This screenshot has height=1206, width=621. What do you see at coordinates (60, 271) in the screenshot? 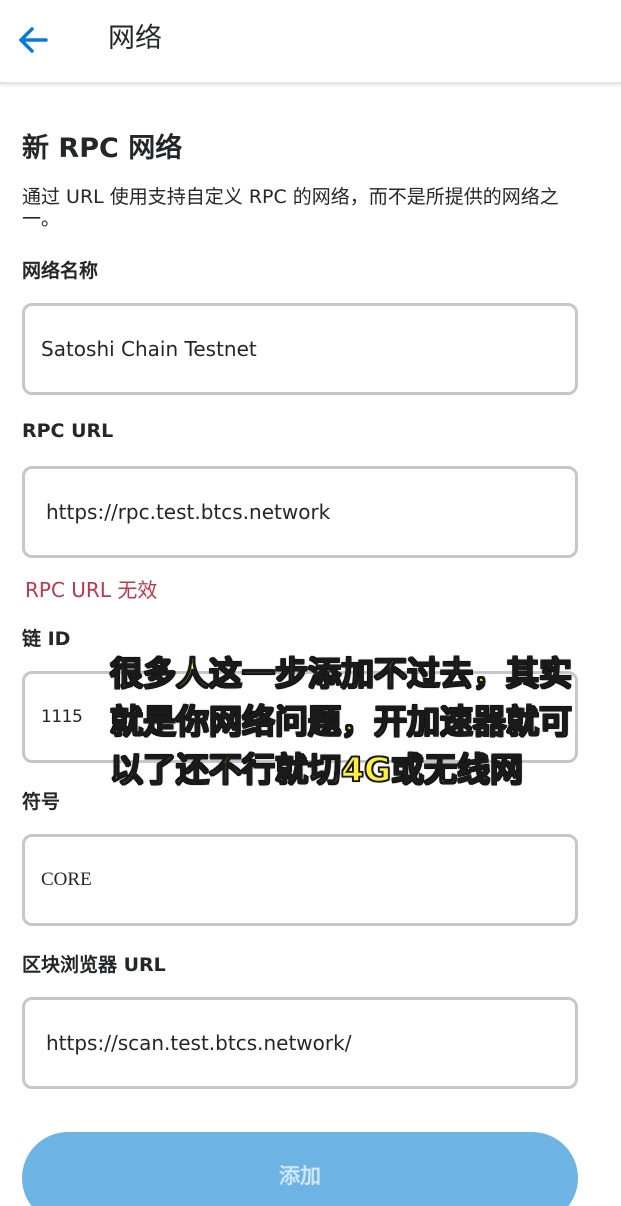
I see `network-name-label: 网络名称` at bounding box center [60, 271].